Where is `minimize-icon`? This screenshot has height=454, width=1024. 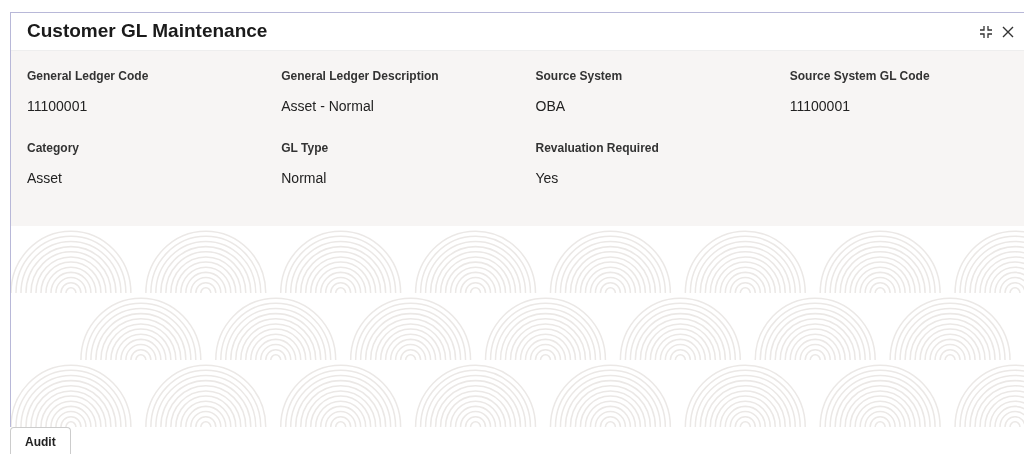
minimize-icon is located at coordinates (986, 31).